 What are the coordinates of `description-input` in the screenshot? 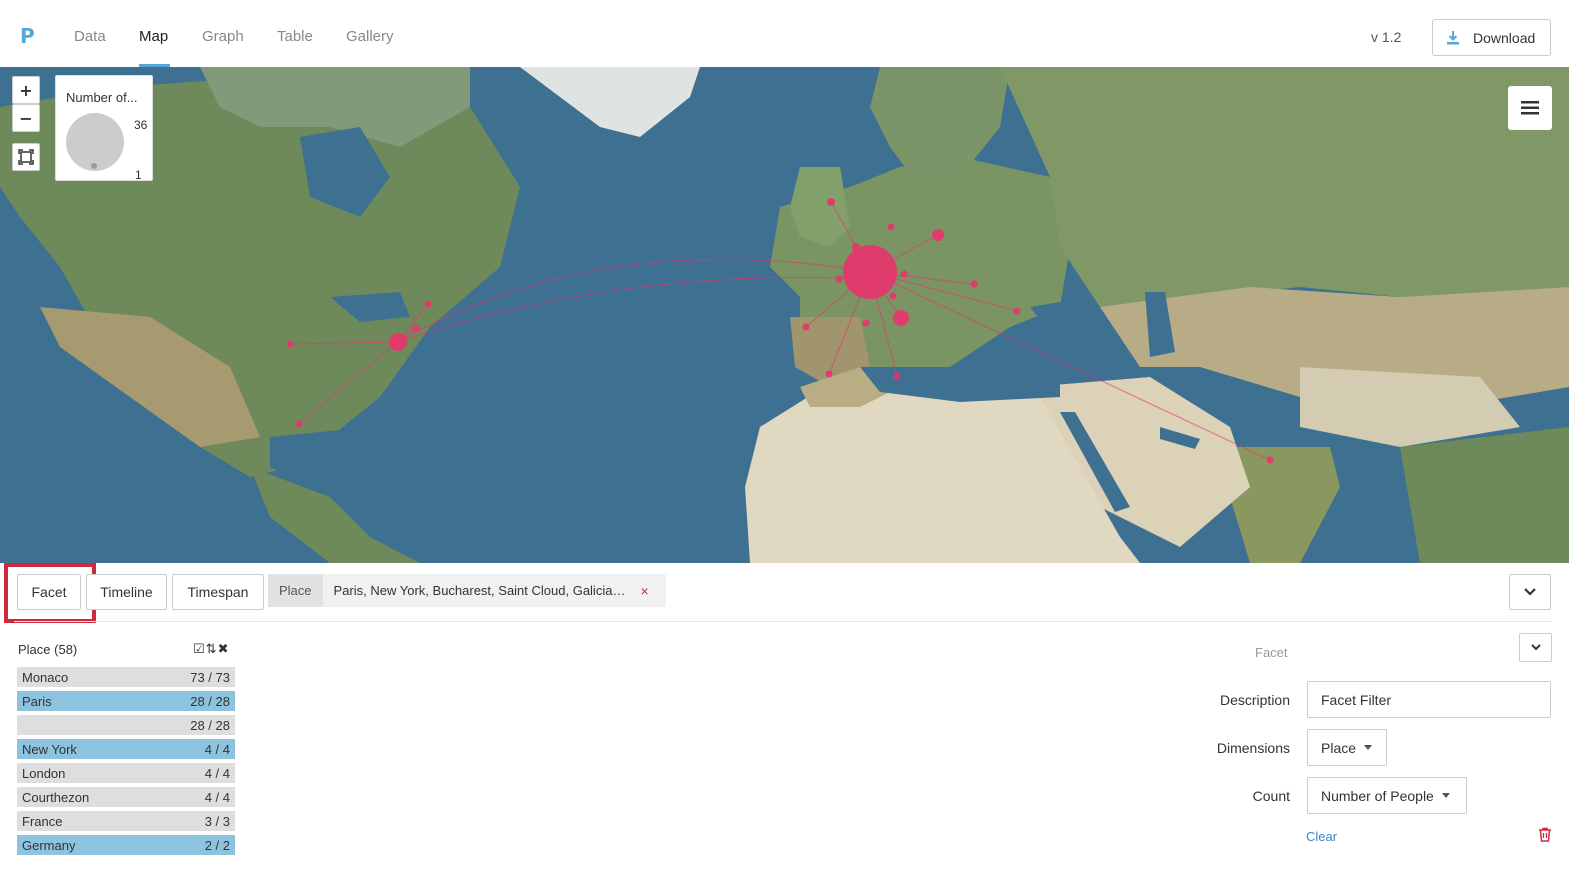 It's located at (1429, 699).